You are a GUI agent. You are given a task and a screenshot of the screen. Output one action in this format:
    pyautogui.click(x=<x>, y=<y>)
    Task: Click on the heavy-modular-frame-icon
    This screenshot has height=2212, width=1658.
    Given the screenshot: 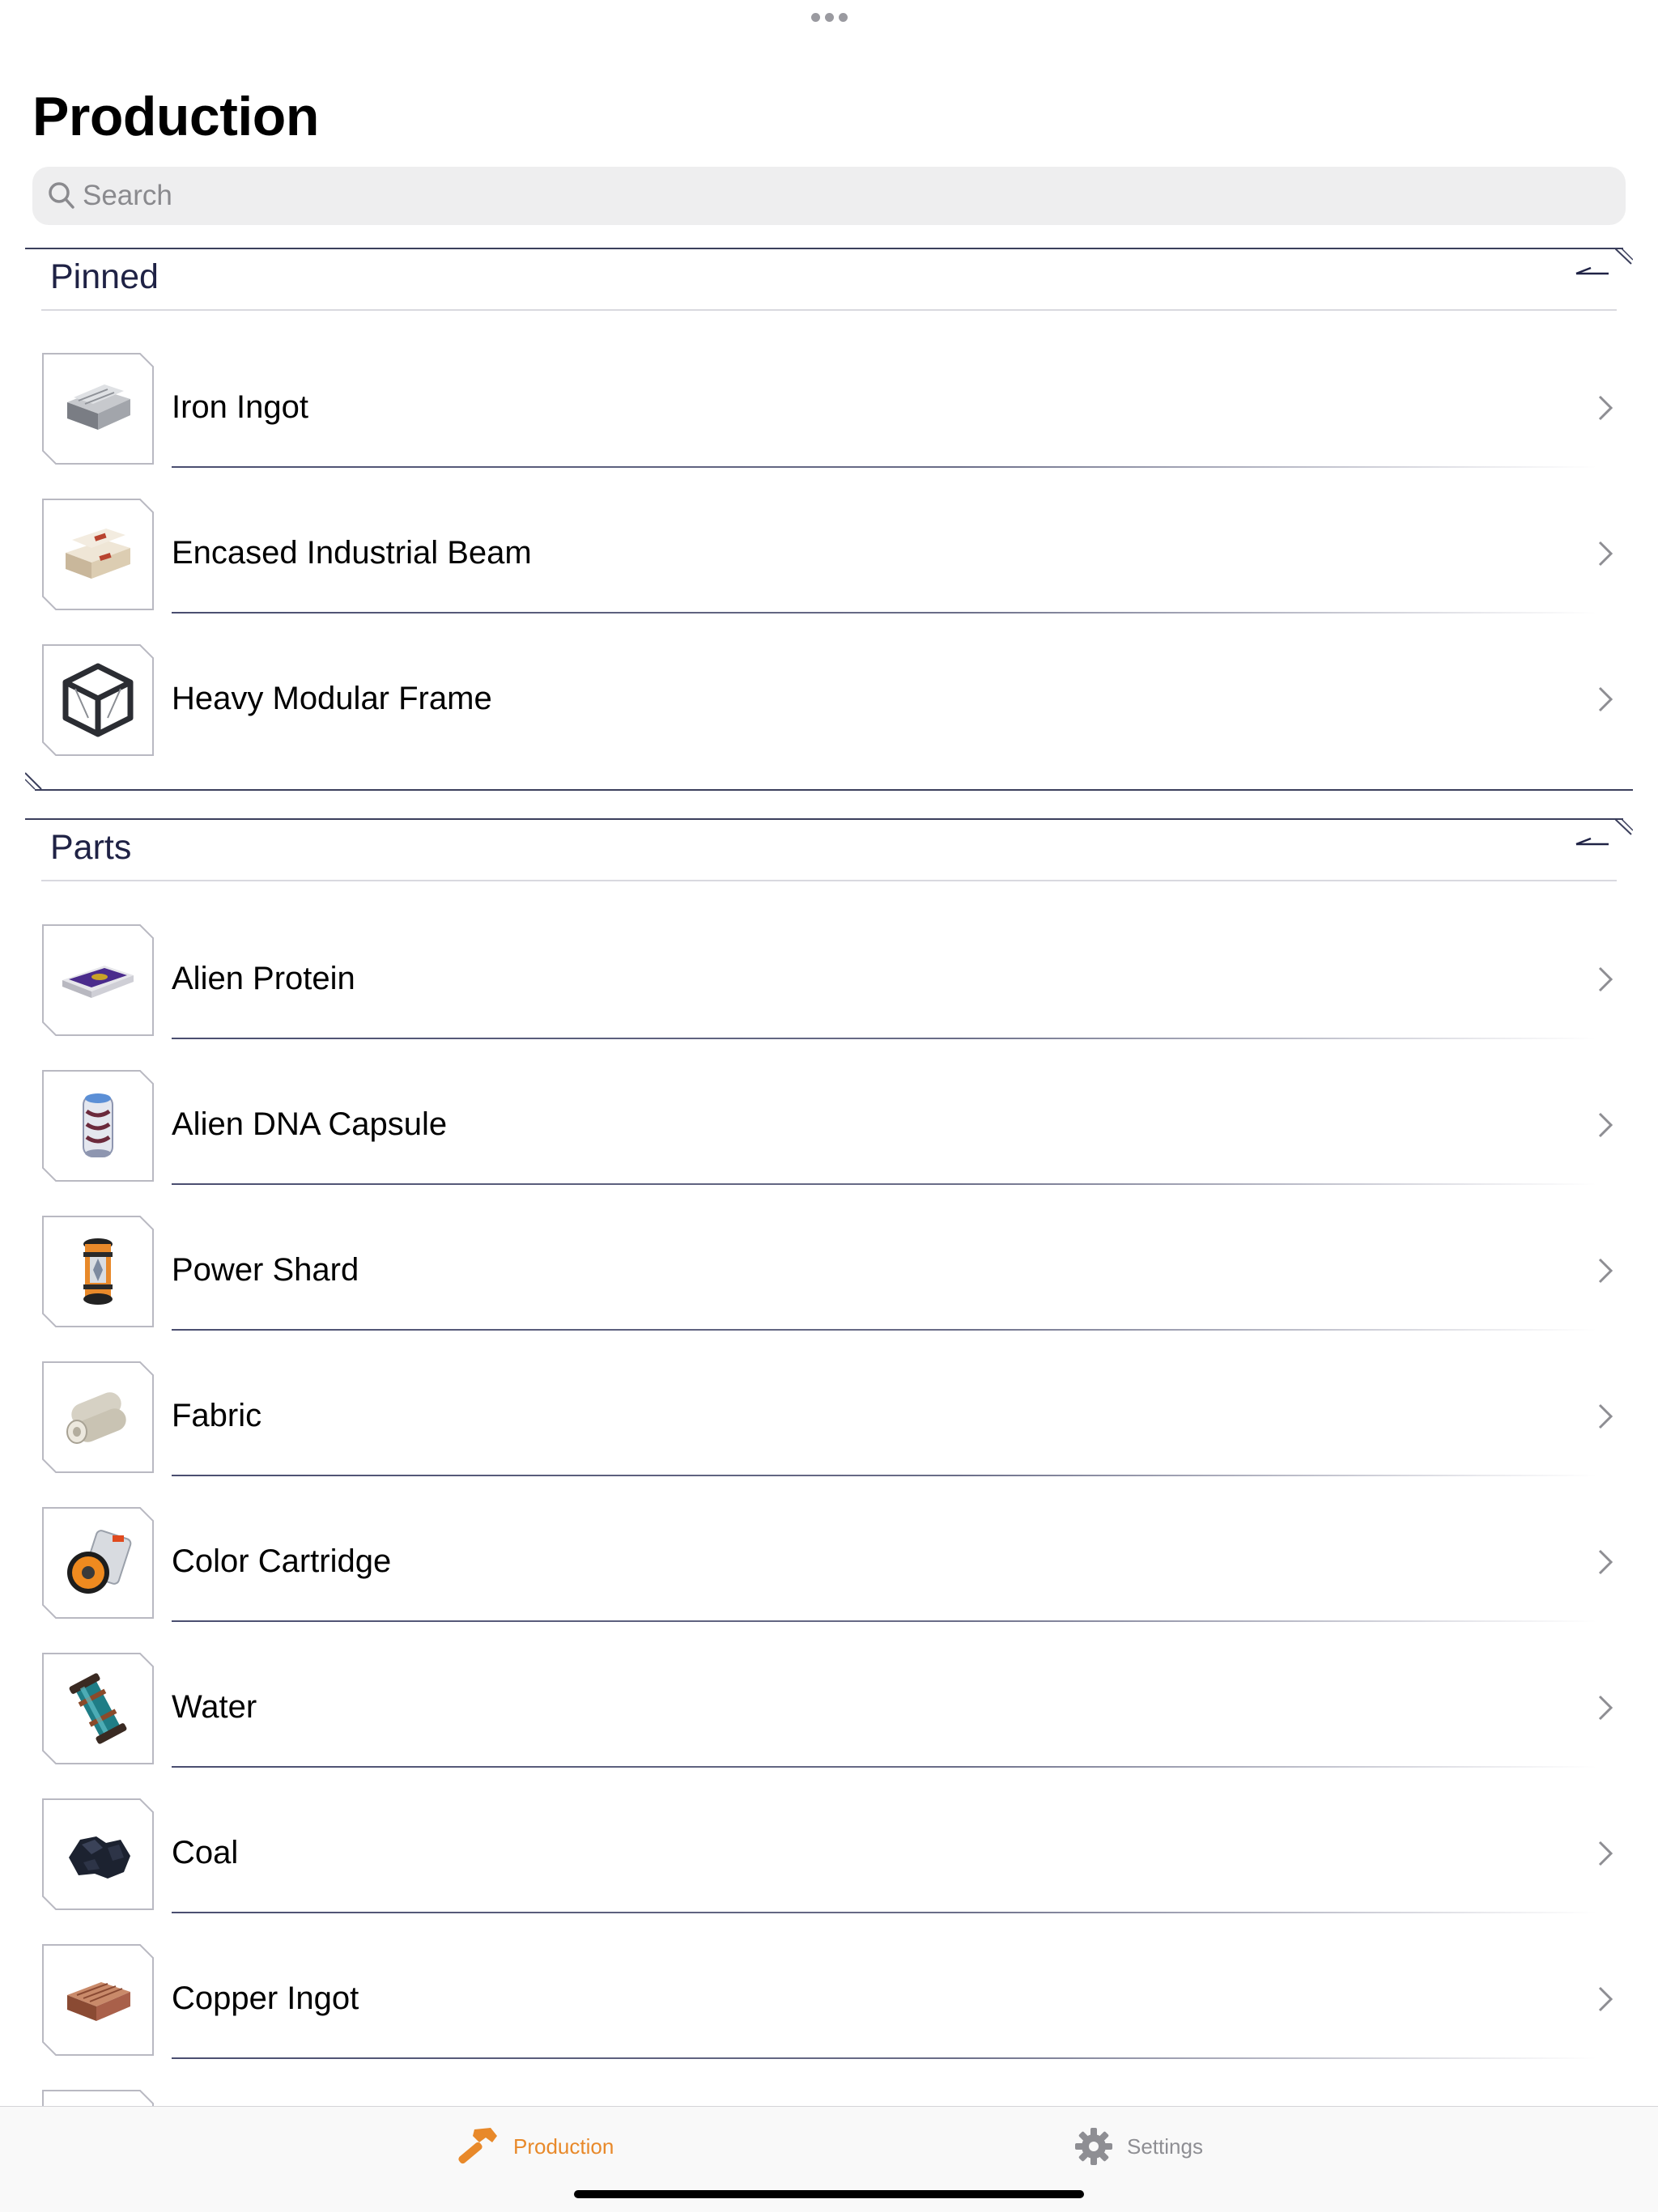 What is the action you would take?
    pyautogui.click(x=98, y=700)
    